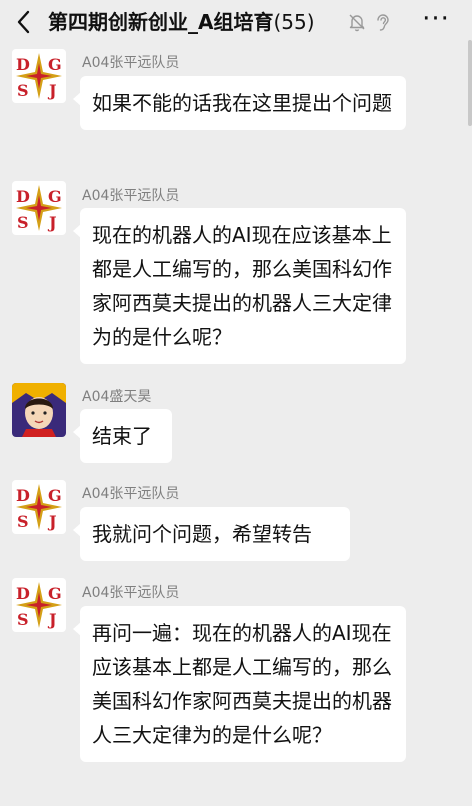 This screenshot has width=472, height=806. I want to click on mute-bell-icon, so click(357, 22).